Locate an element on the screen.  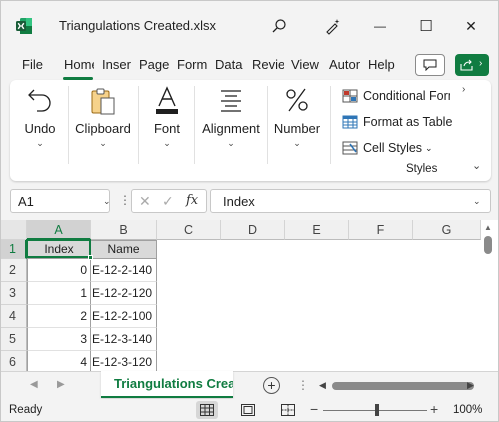
fill-handle is located at coordinates (90, 257).